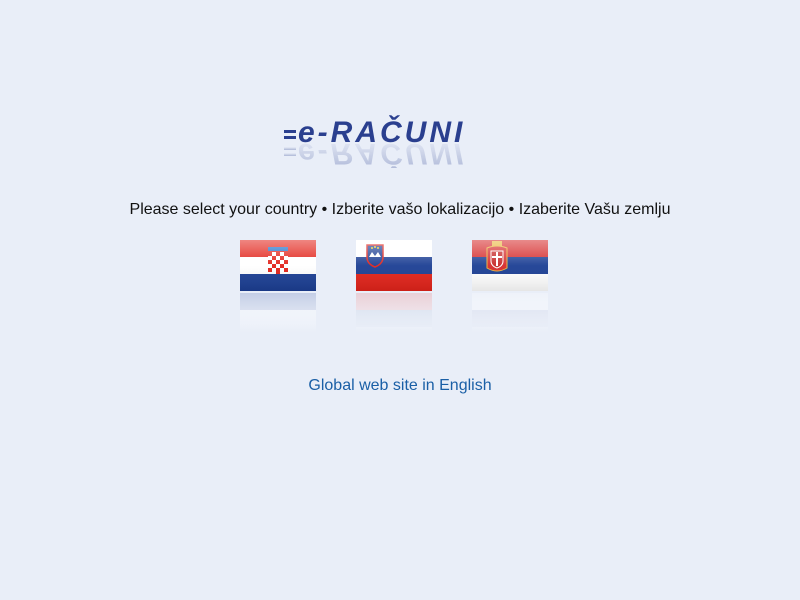 This screenshot has width=800, height=600. I want to click on serbia-flag-icon, so click(510, 286).